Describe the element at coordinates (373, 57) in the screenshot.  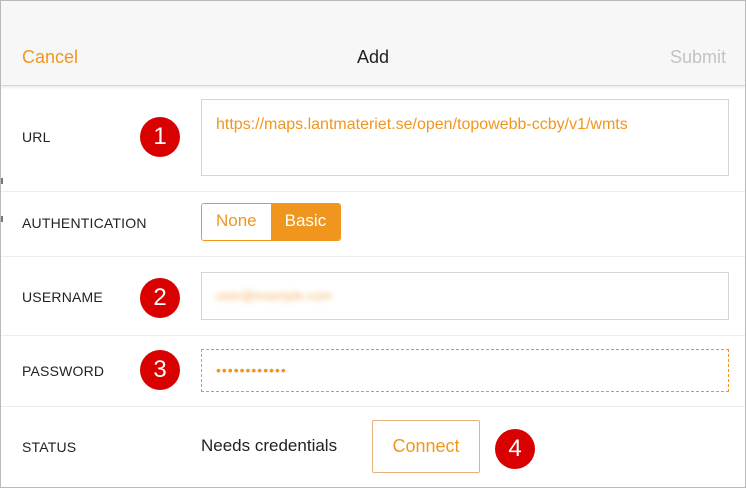
I see `dialog-title: Add` at that location.